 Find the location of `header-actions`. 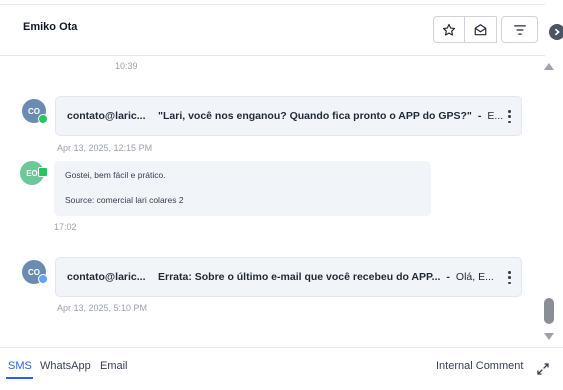

header-actions is located at coordinates (485, 29).